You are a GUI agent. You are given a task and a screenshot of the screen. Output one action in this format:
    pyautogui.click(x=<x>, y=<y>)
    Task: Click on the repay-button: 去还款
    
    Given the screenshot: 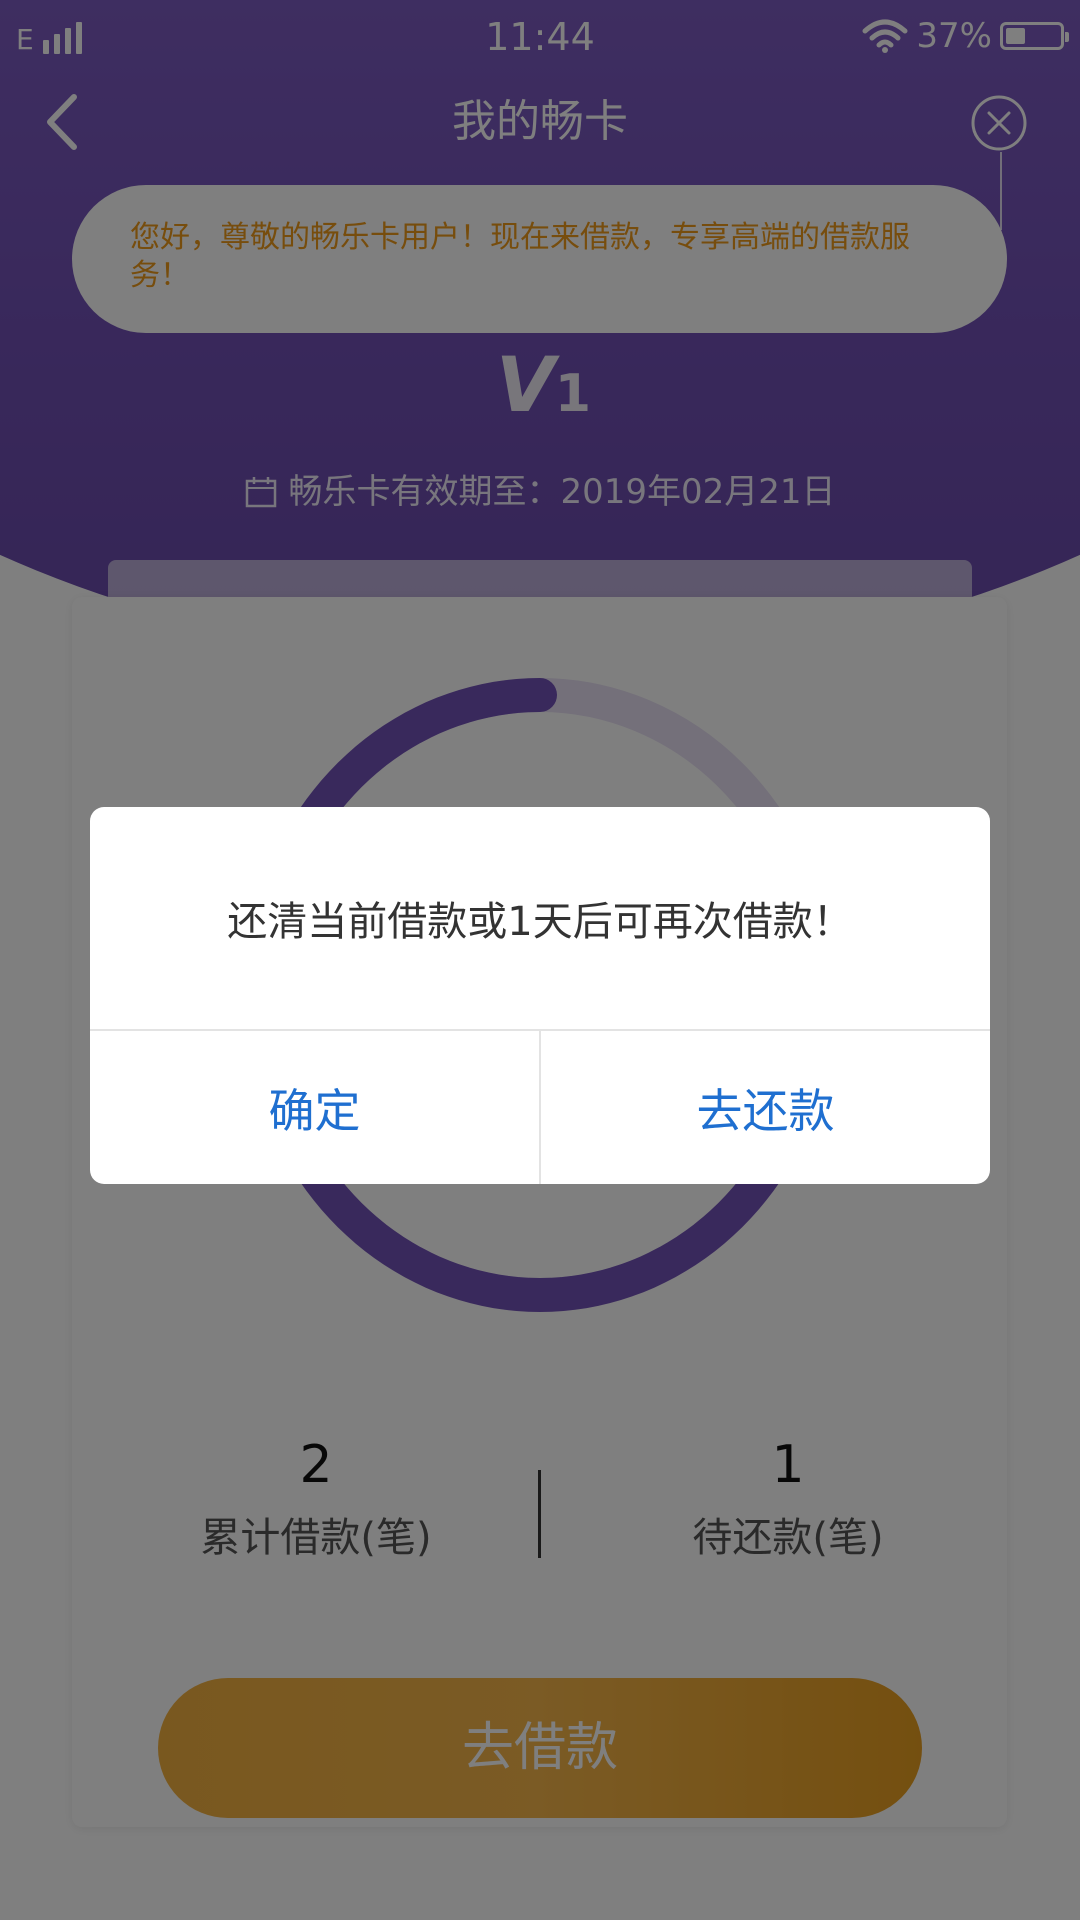 What is the action you would take?
    pyautogui.click(x=765, y=1107)
    